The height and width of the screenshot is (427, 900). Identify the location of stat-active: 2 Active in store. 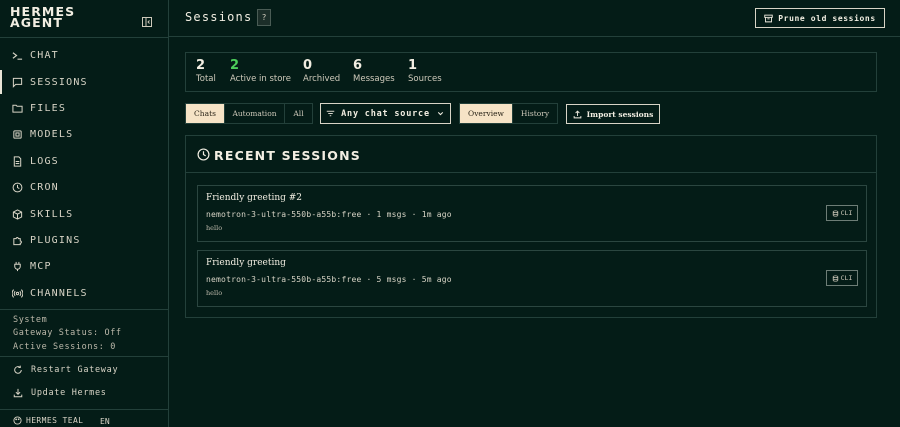
(260, 72).